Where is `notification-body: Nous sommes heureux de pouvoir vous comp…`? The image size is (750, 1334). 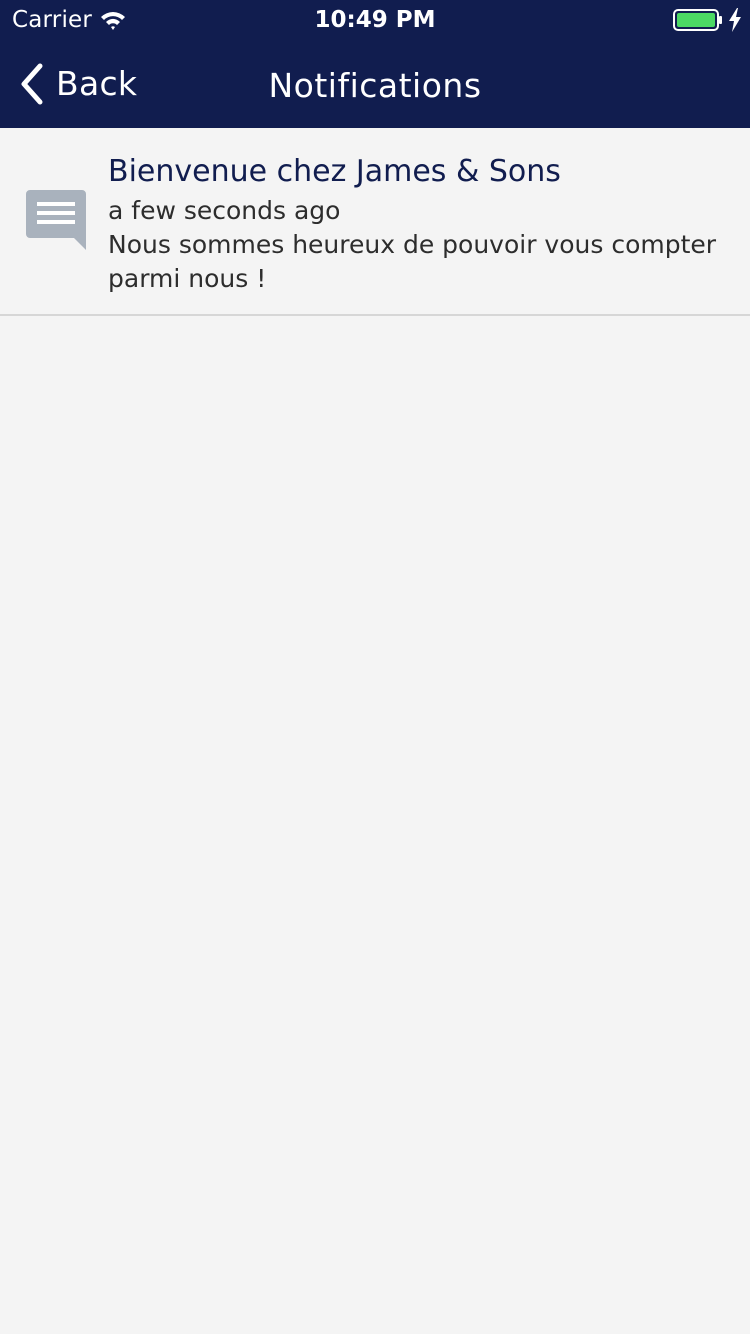 notification-body: Nous sommes heureux de pouvoir vous comp… is located at coordinates (412, 261).